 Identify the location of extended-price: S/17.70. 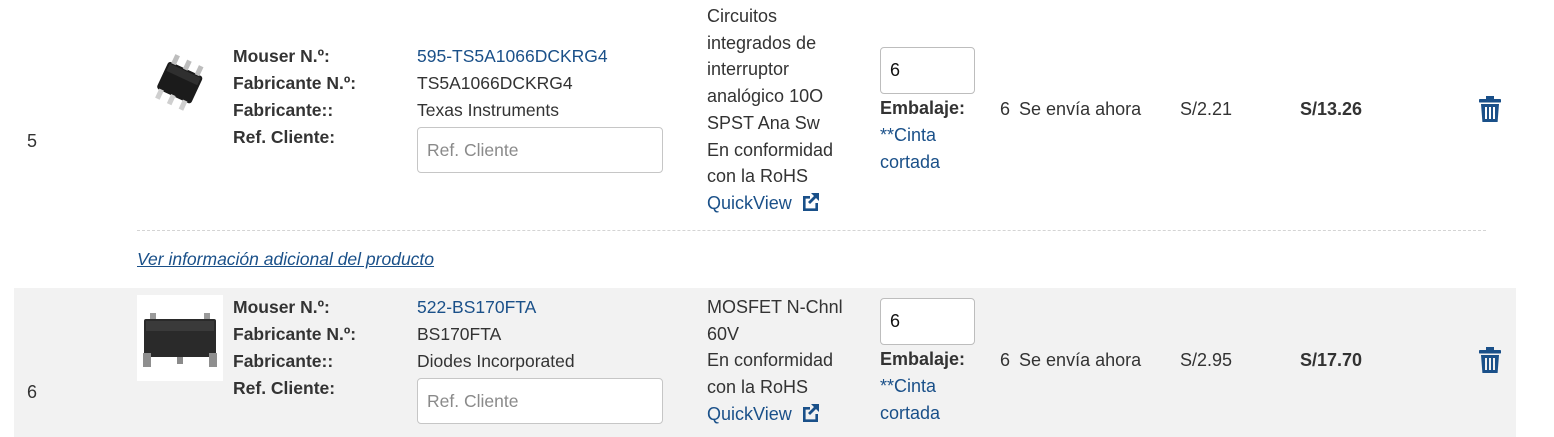
(1331, 360).